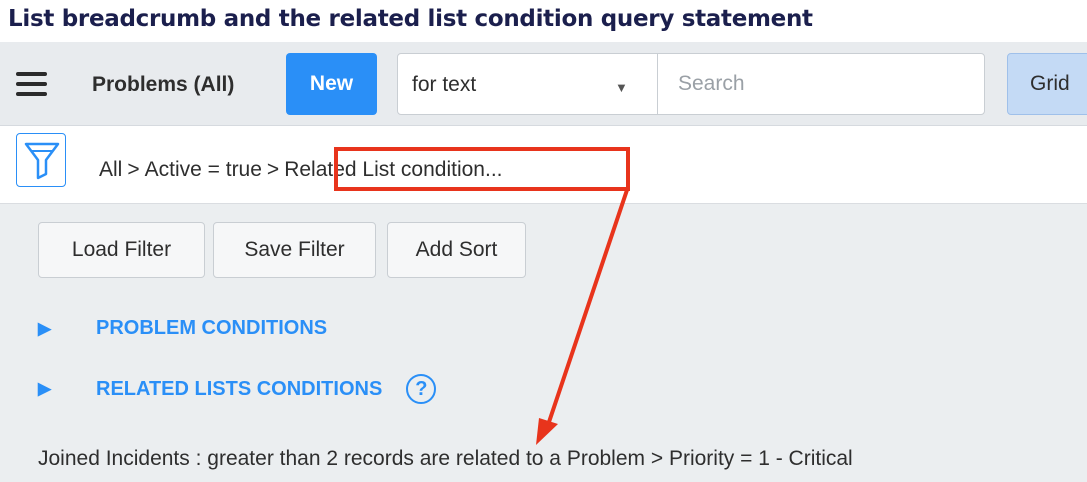  What do you see at coordinates (163, 84) in the screenshot?
I see `list-title: Problems (All)` at bounding box center [163, 84].